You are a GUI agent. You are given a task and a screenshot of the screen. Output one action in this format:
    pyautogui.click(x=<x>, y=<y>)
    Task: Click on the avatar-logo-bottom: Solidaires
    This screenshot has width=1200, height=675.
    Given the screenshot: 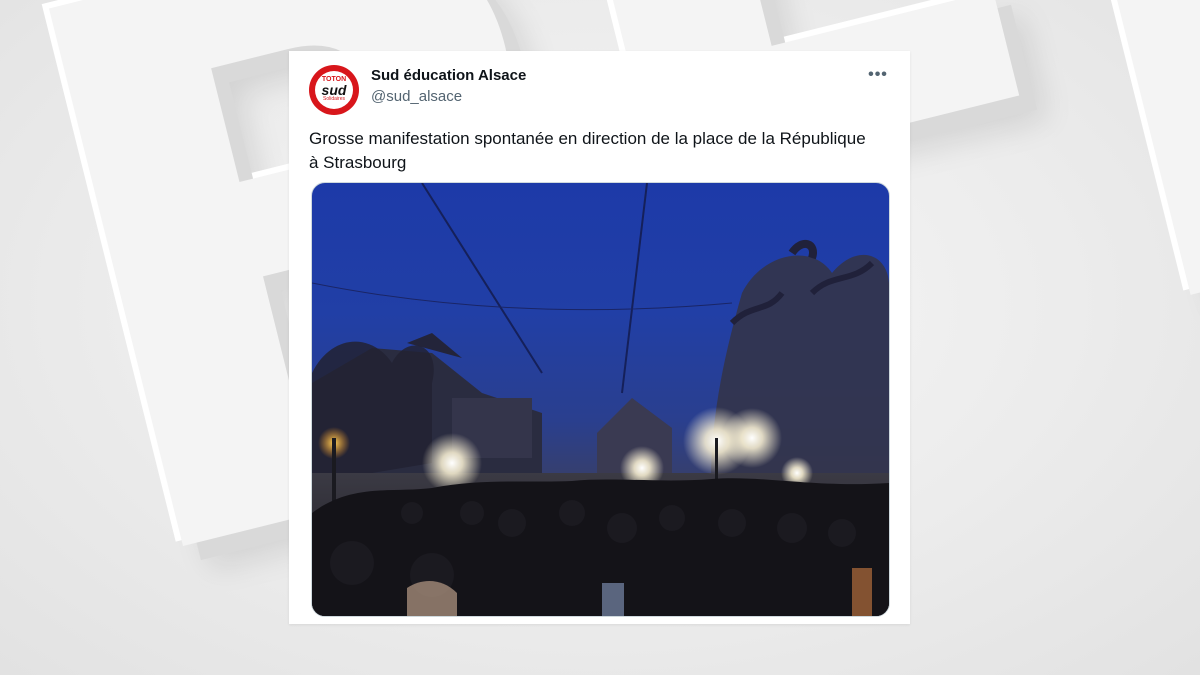 What is the action you would take?
    pyautogui.click(x=334, y=99)
    